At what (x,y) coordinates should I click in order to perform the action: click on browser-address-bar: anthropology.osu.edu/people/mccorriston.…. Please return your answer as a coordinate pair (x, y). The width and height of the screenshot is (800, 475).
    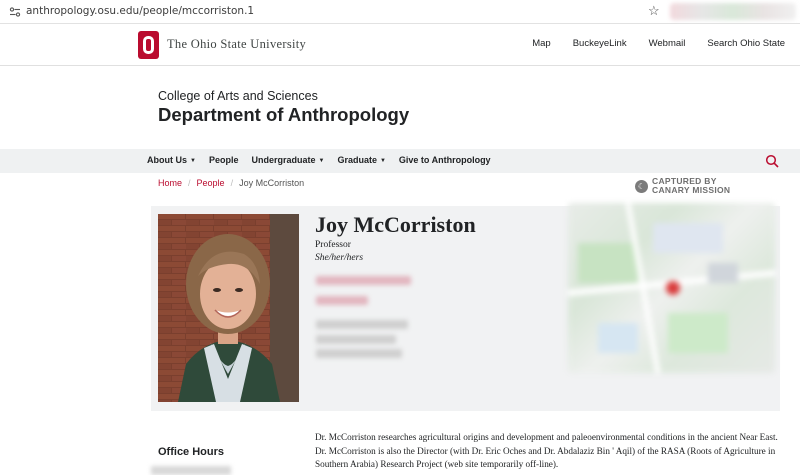
    Looking at the image, I should click on (400, 12).